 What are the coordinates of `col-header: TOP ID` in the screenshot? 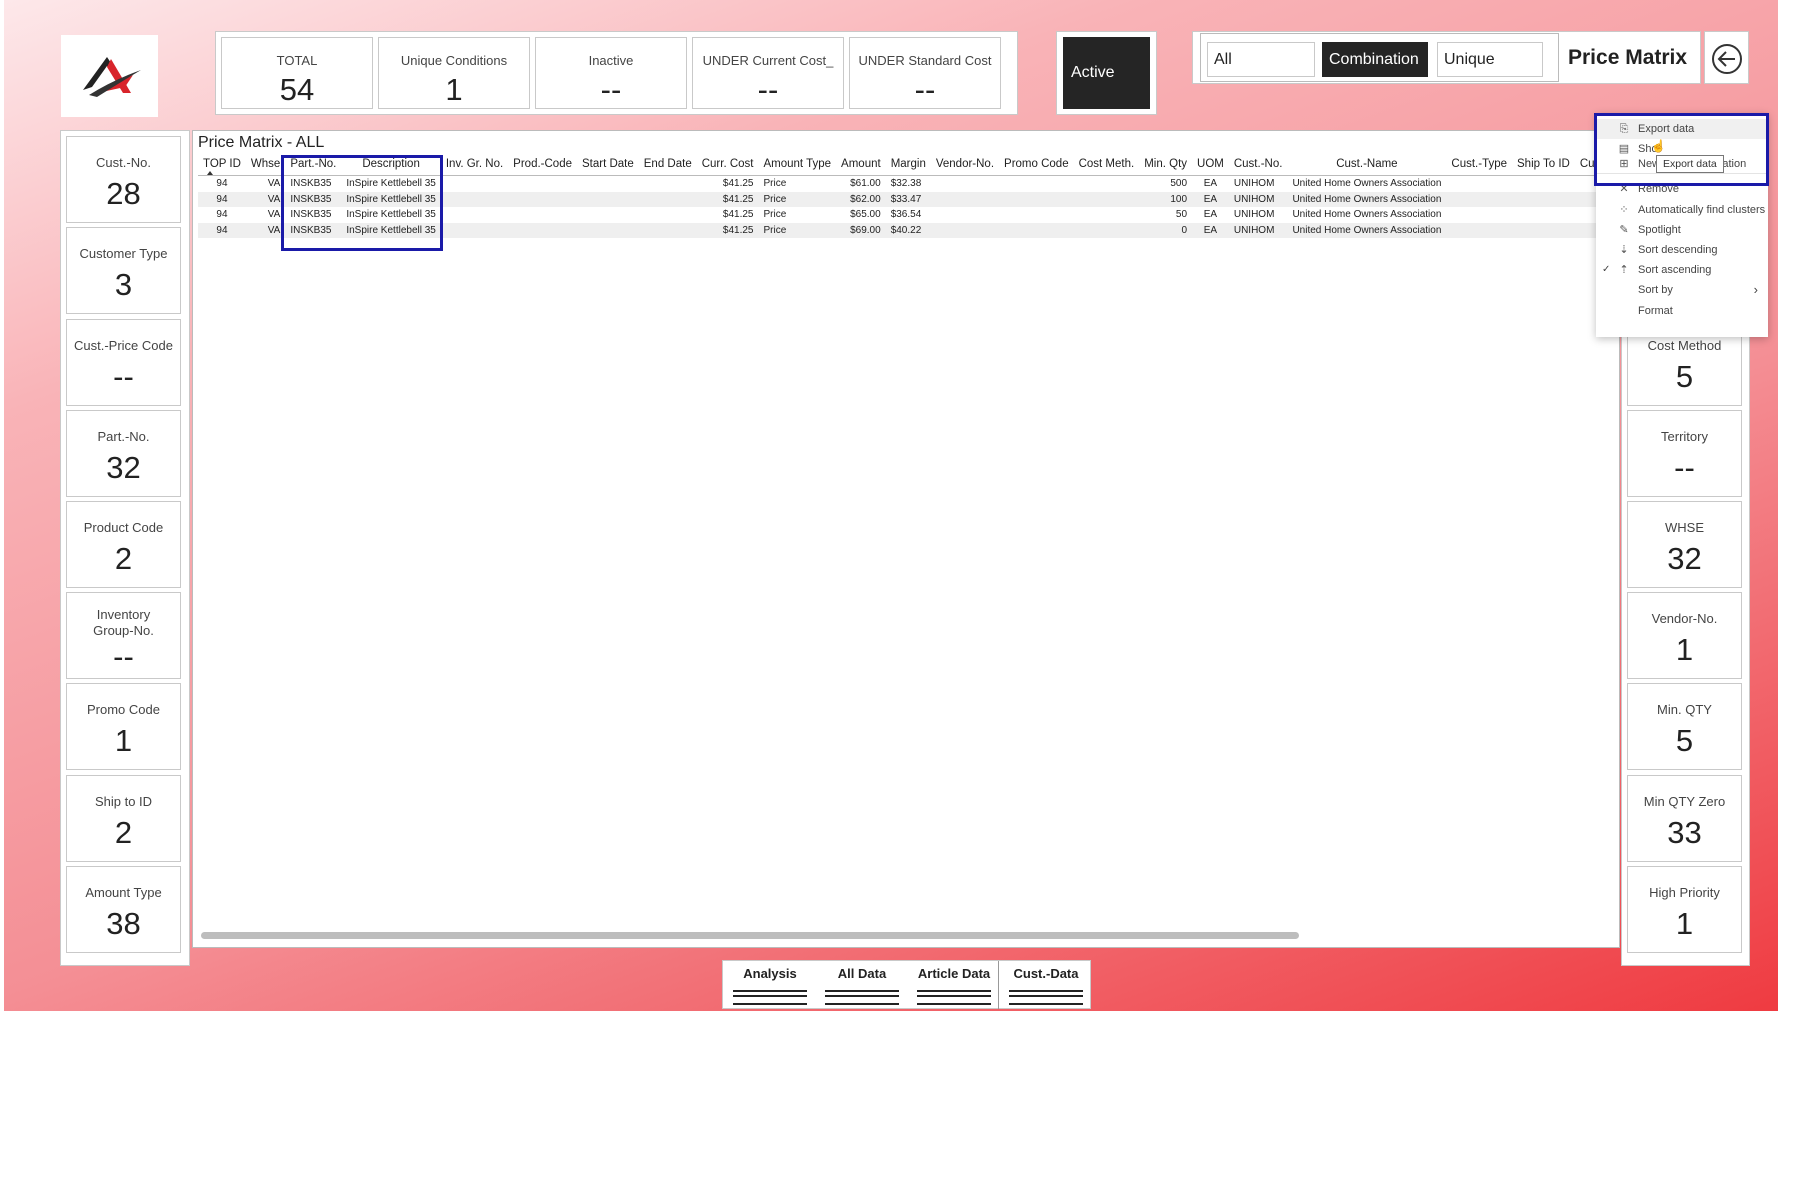 It's located at (222, 164).